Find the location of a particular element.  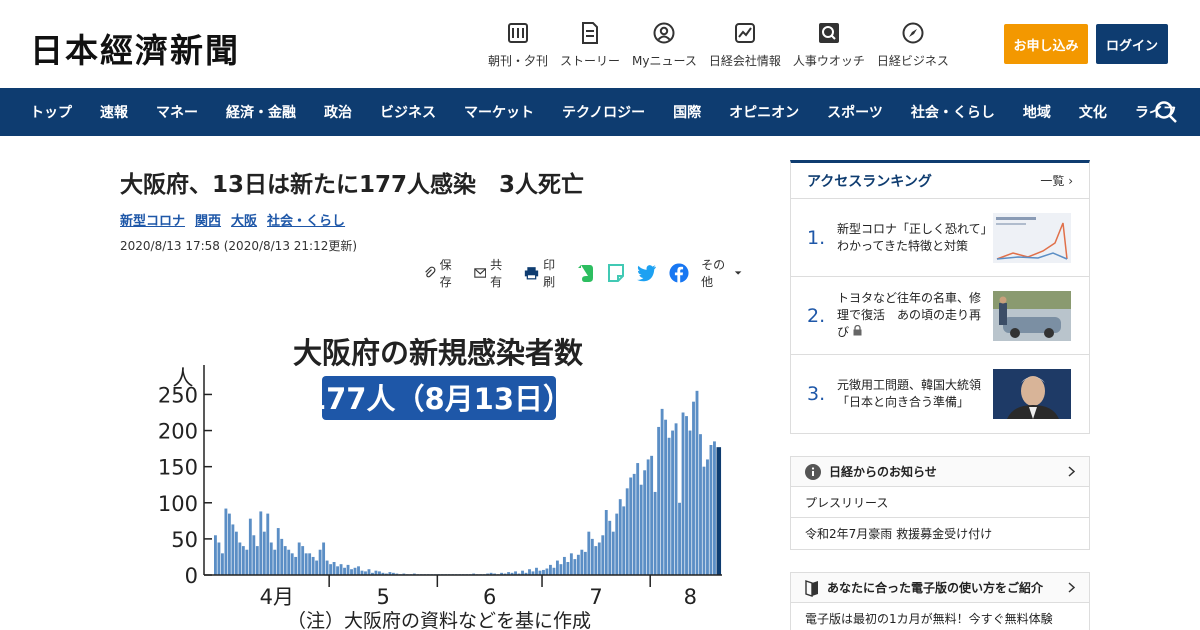

ranking-more-link: 一覧 › is located at coordinates (1056, 180).